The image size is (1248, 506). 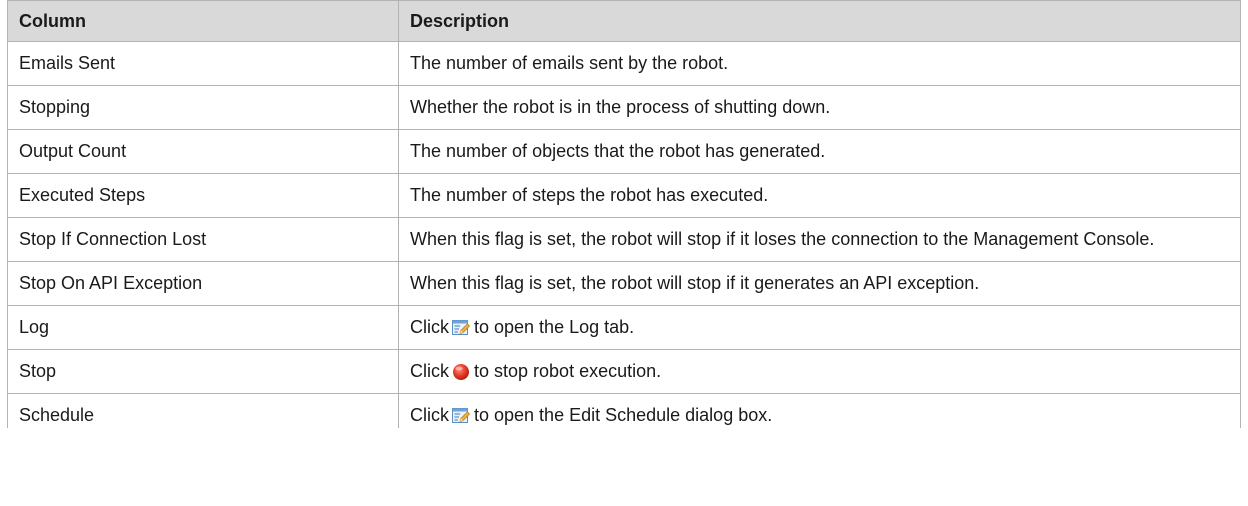 I want to click on description-suffix: to open the Log tab., so click(x=554, y=327).